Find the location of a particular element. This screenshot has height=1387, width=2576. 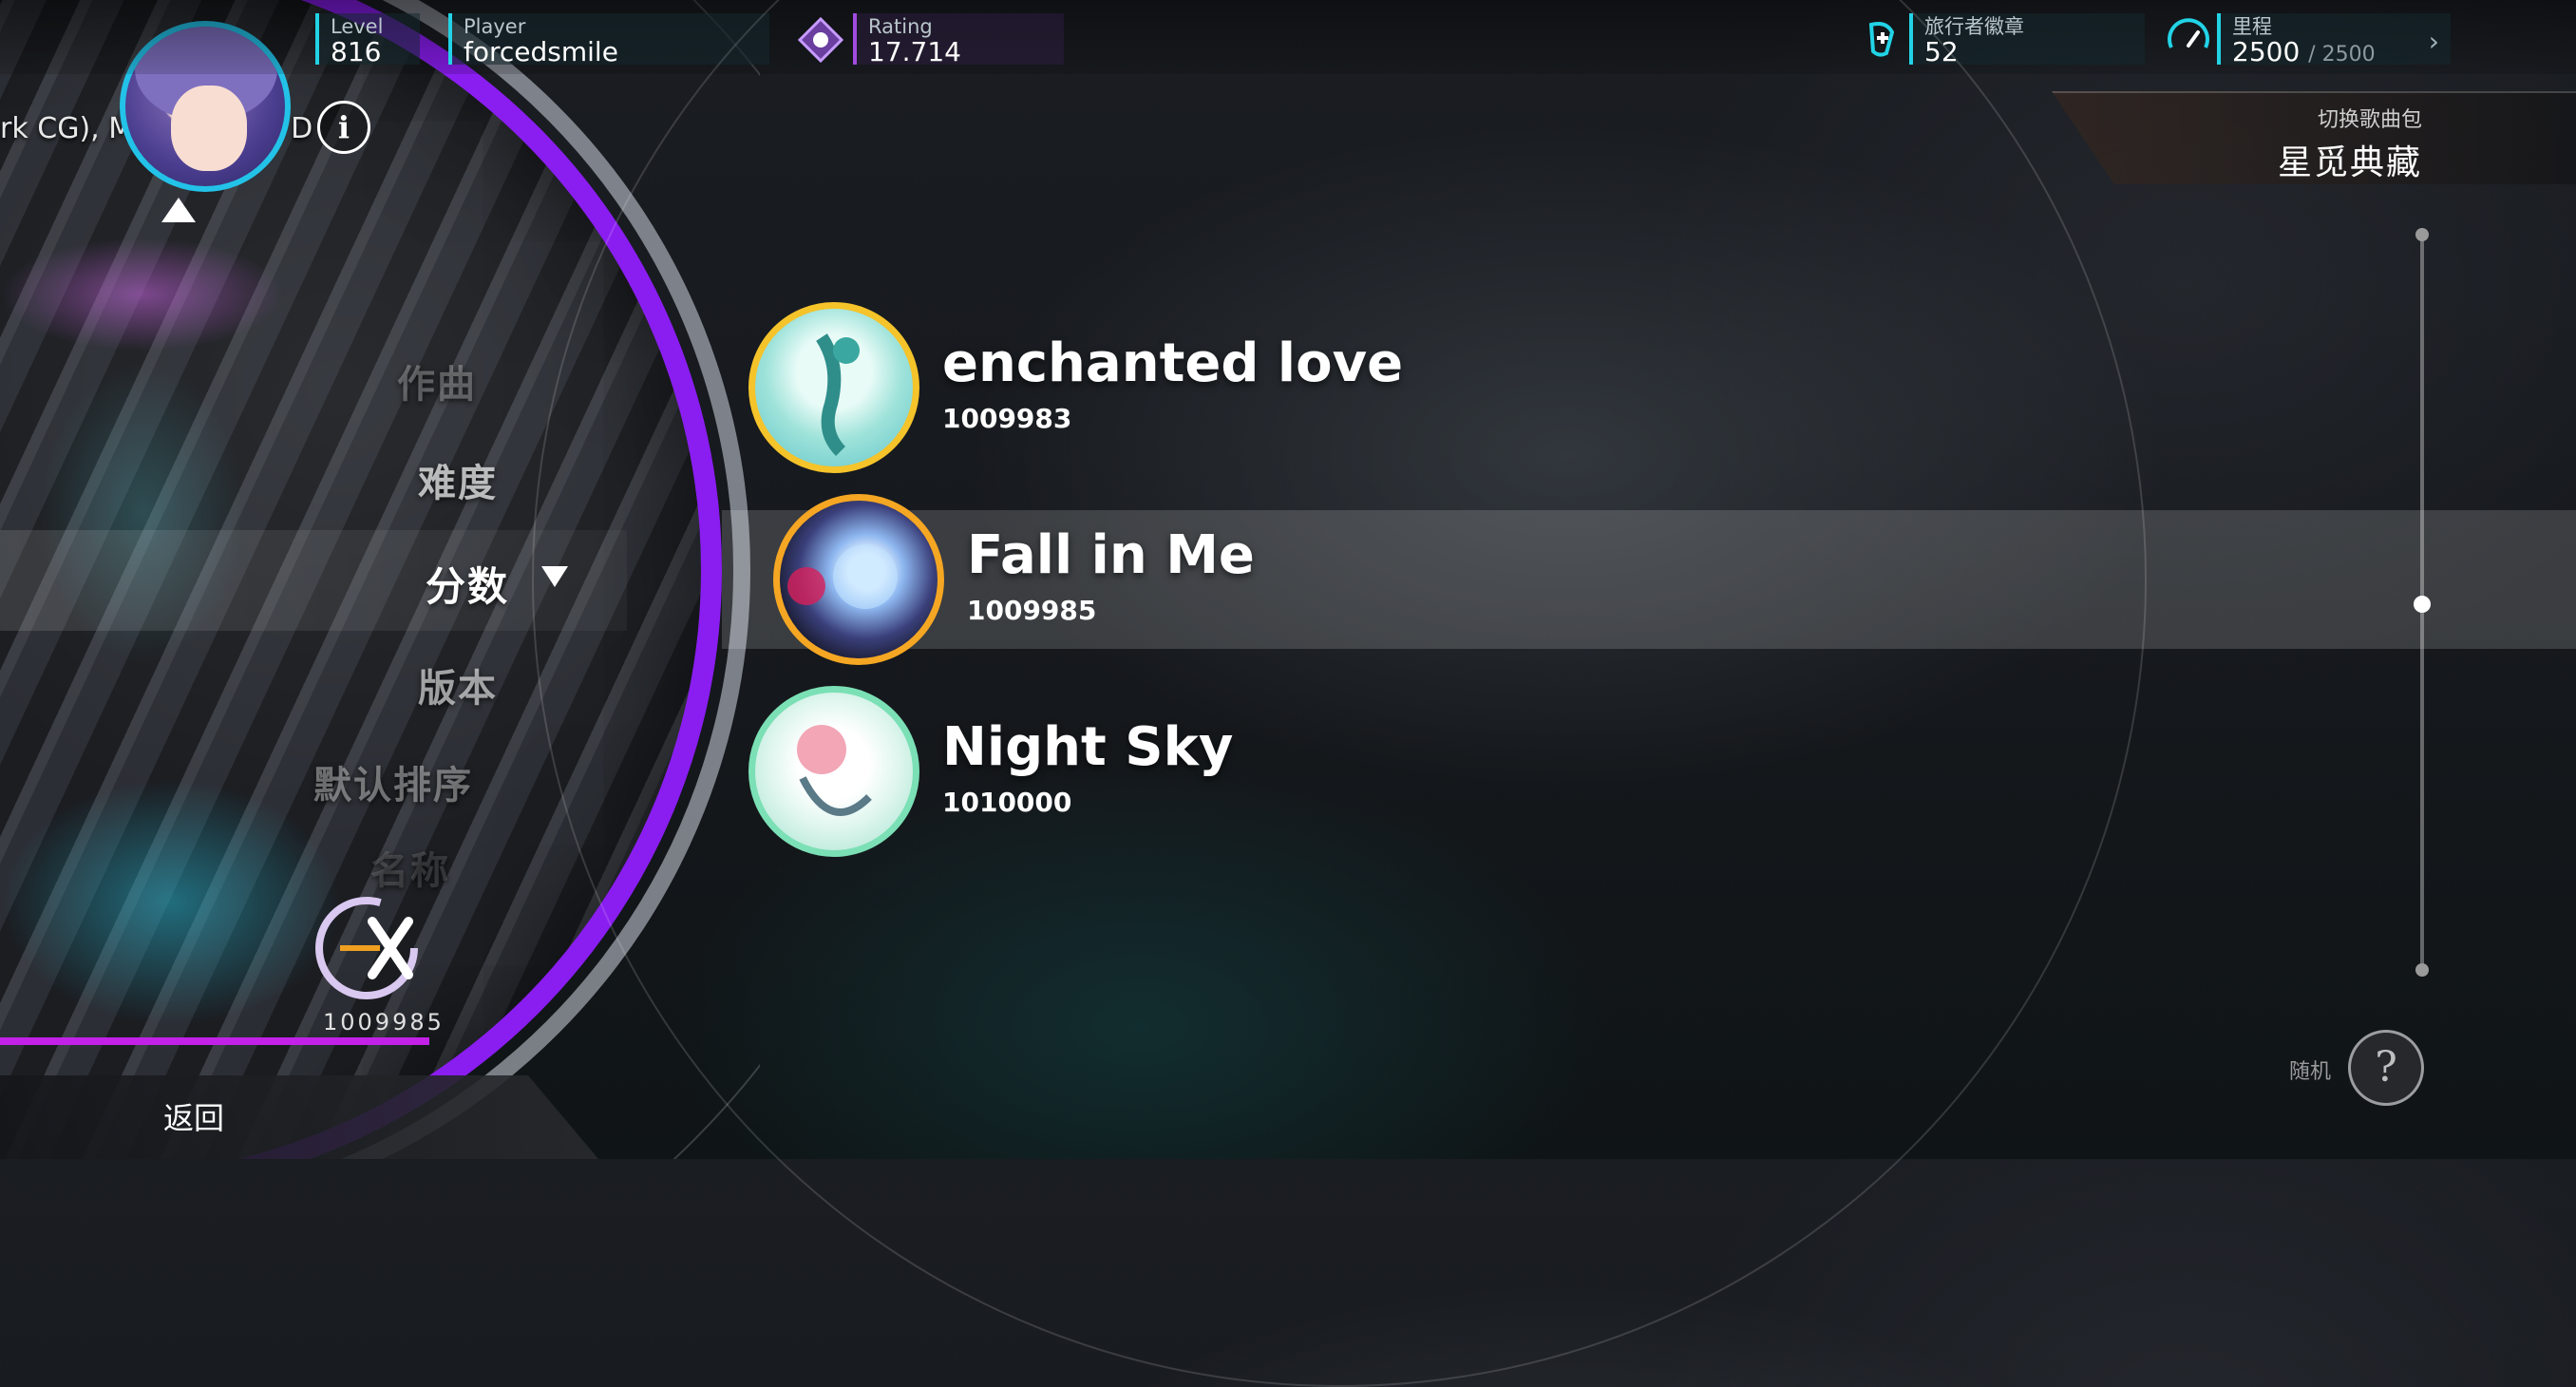

song-title: Fall in Me is located at coordinates (1111, 555).